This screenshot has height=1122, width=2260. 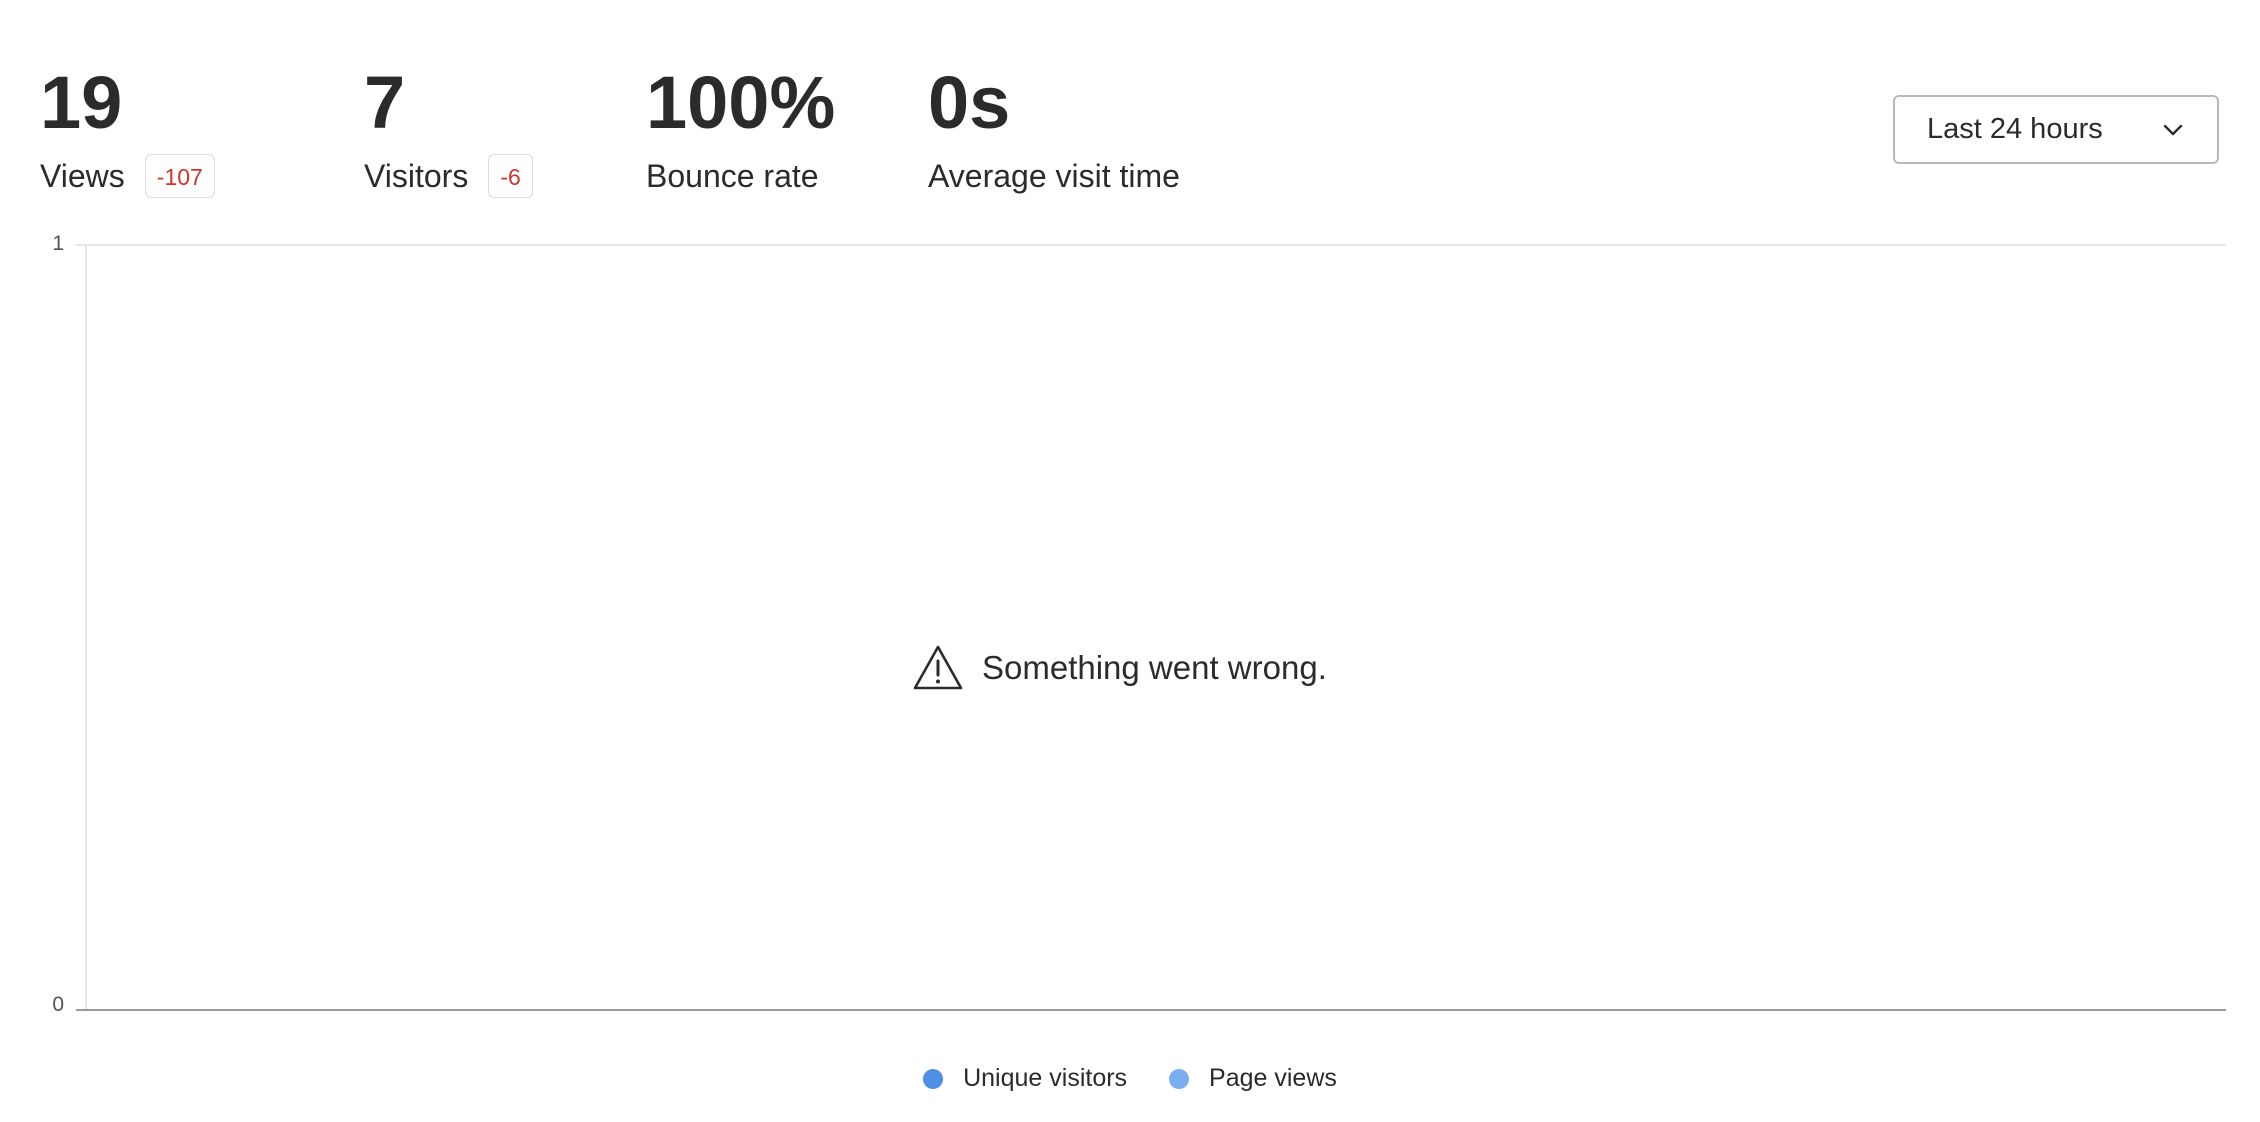 What do you see at coordinates (933, 1078) in the screenshot?
I see `legend-dot-unique-visitors` at bounding box center [933, 1078].